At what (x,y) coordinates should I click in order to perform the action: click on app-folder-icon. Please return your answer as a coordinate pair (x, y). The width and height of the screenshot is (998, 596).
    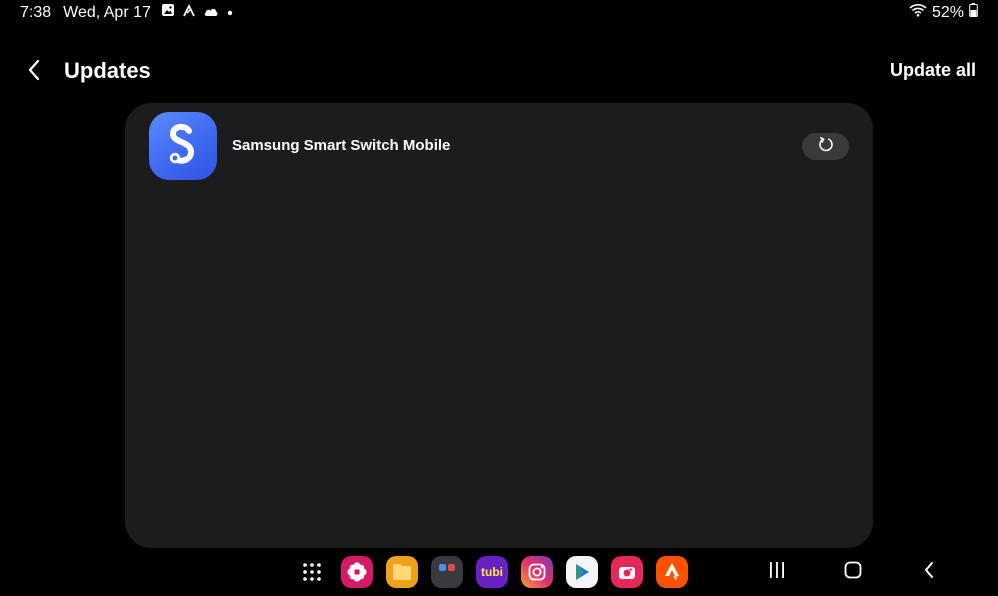
    Looking at the image, I should click on (447, 572).